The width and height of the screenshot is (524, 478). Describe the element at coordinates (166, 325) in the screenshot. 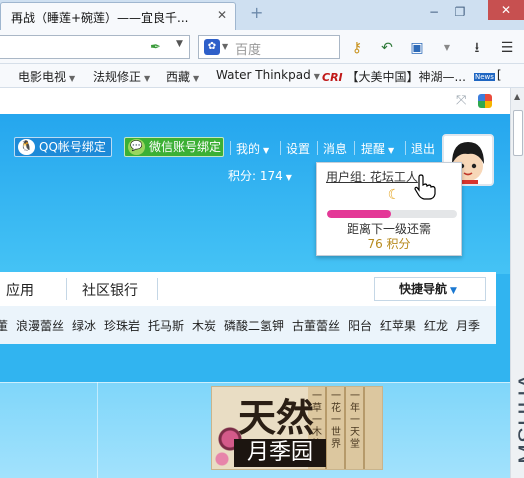

I see `tag-item: 托马斯` at that location.